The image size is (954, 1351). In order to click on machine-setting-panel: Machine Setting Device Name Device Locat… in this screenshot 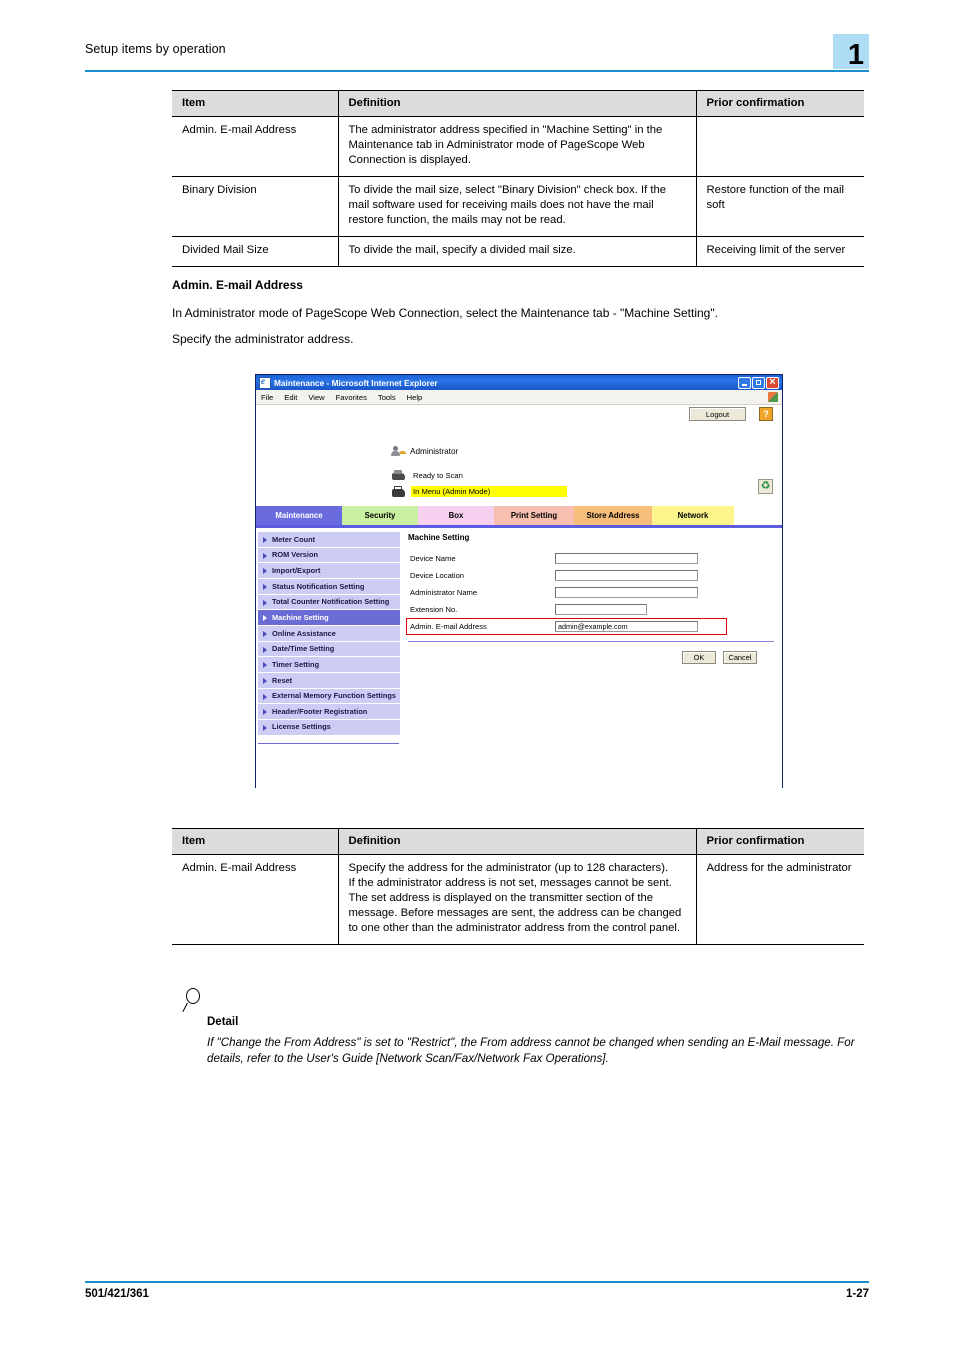, I will do `click(591, 598)`.